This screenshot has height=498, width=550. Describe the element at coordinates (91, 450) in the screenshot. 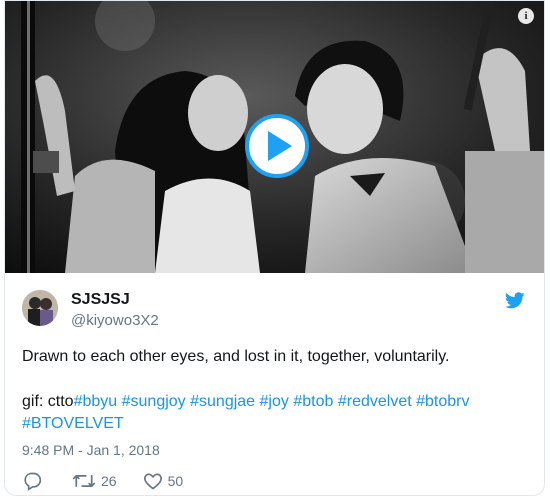

I see `timestamp: 9:48 PM - Jan 1, 2018` at that location.